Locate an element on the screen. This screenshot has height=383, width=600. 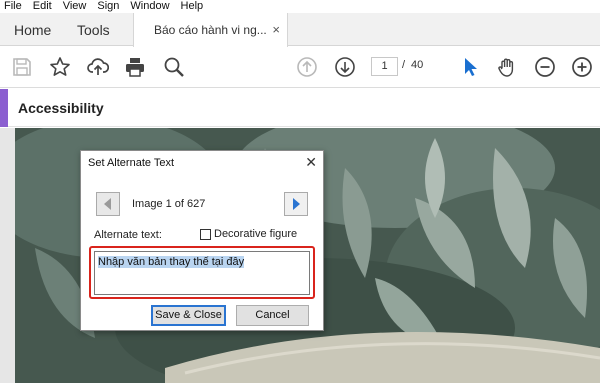
zoom-in-icon is located at coordinates (582, 67).